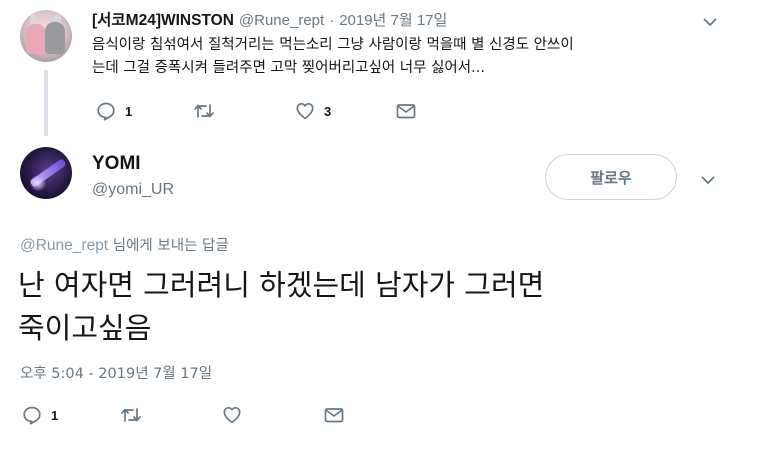 Image resolution: width=766 pixels, height=451 pixels. Describe the element at coordinates (163, 19) in the screenshot. I see `parent-display-name: [서코M24]WINSTON` at that location.